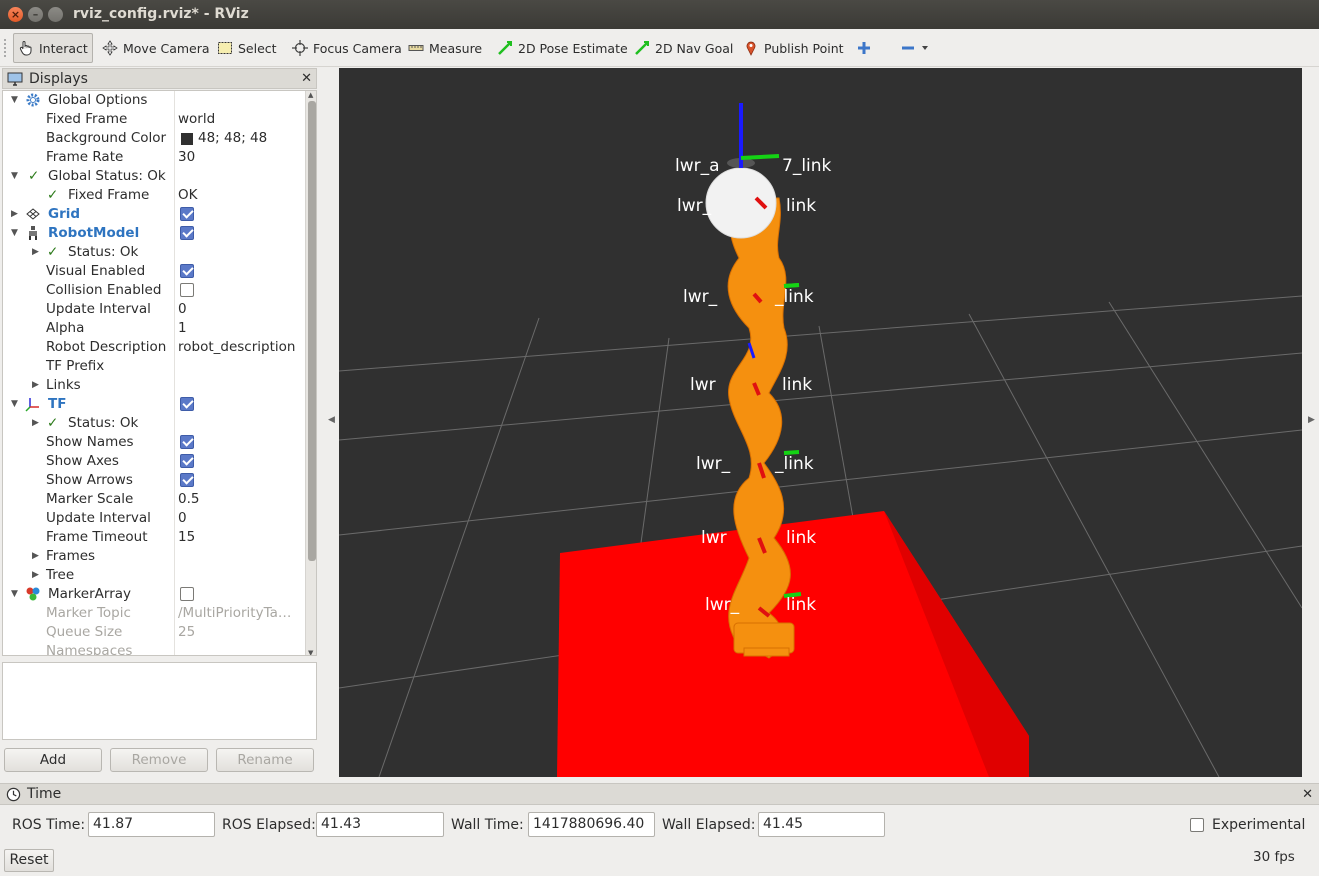  Describe the element at coordinates (153, 233) in the screenshot. I see `tree-row-robotmodel: ▼ RobotModel` at that location.